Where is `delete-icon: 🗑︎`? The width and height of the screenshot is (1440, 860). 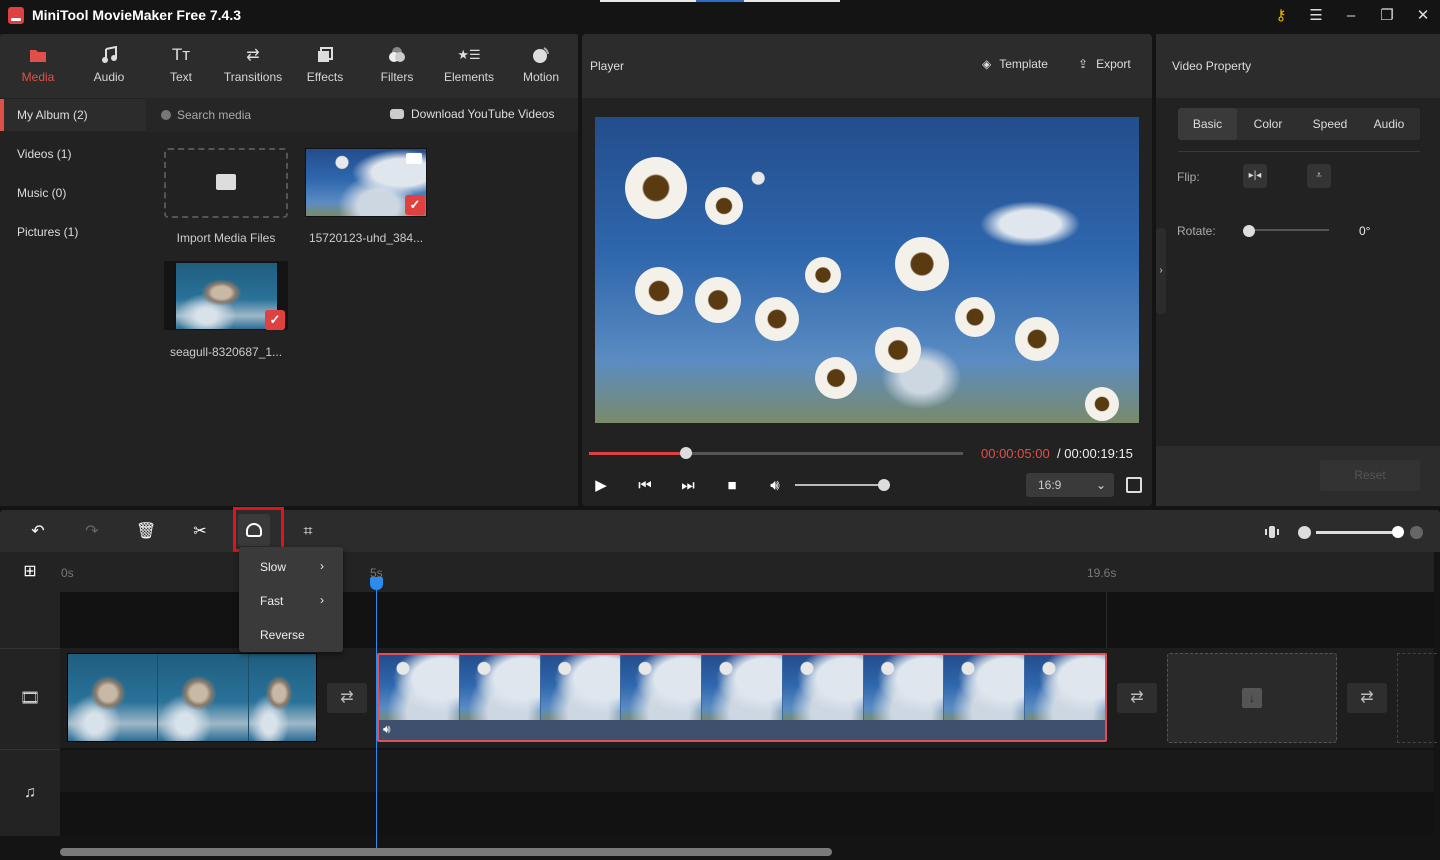 delete-icon: 🗑︎ is located at coordinates (146, 532).